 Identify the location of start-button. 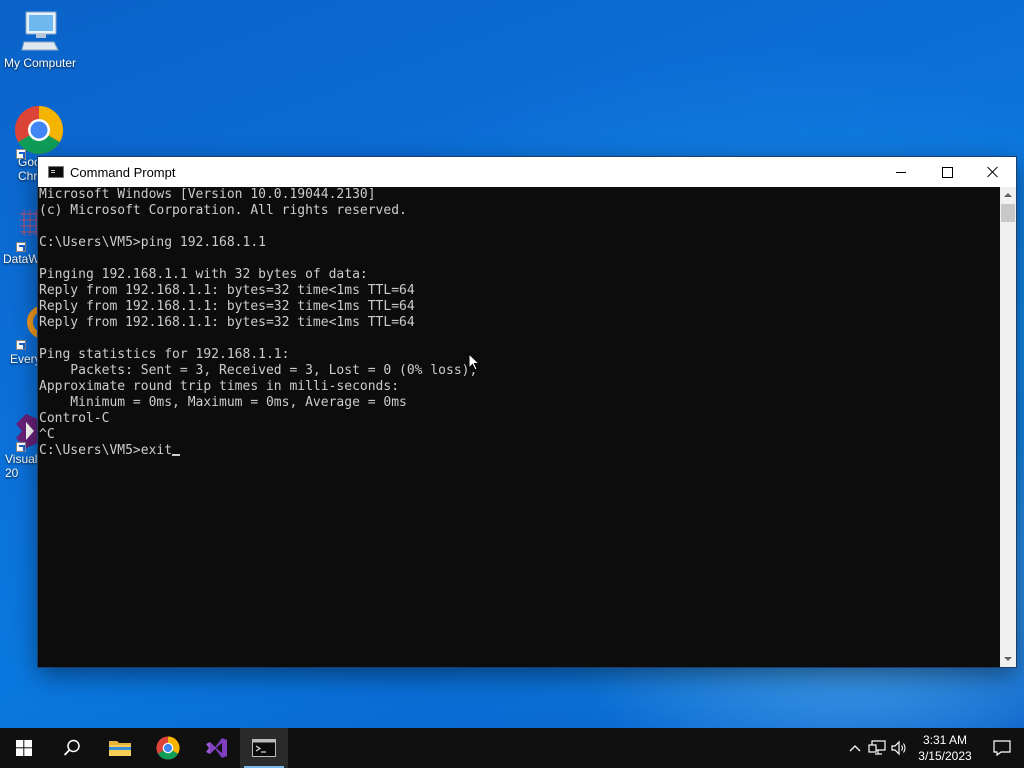
(24, 748).